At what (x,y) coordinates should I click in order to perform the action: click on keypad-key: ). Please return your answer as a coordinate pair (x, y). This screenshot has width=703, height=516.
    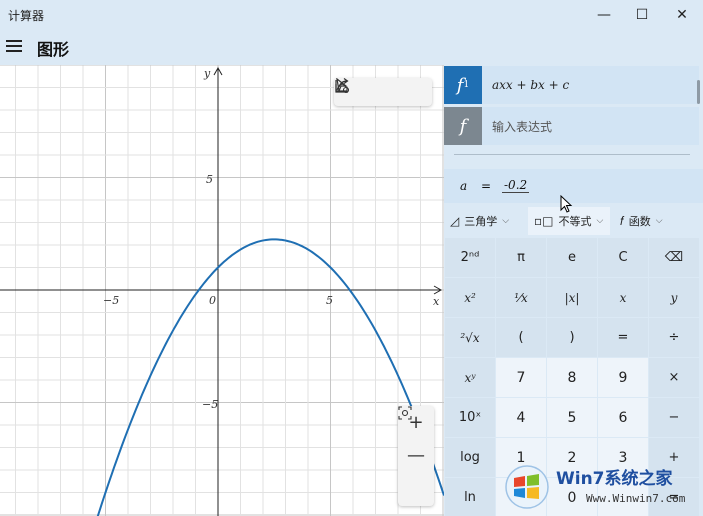
    Looking at the image, I should click on (572, 337).